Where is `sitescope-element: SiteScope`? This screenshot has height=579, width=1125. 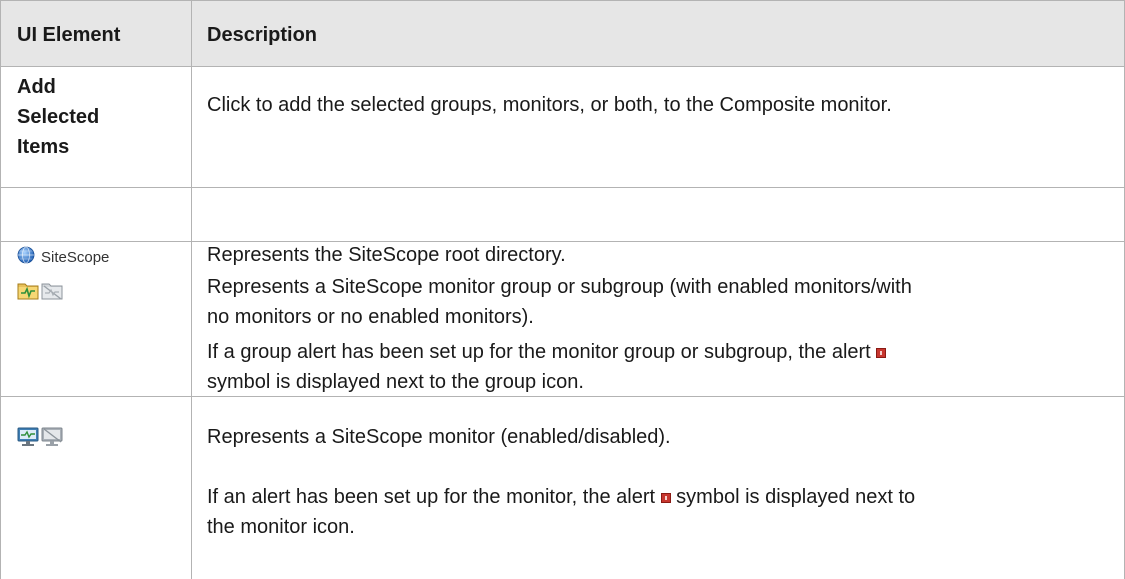
sitescope-element: SiteScope is located at coordinates (63, 257).